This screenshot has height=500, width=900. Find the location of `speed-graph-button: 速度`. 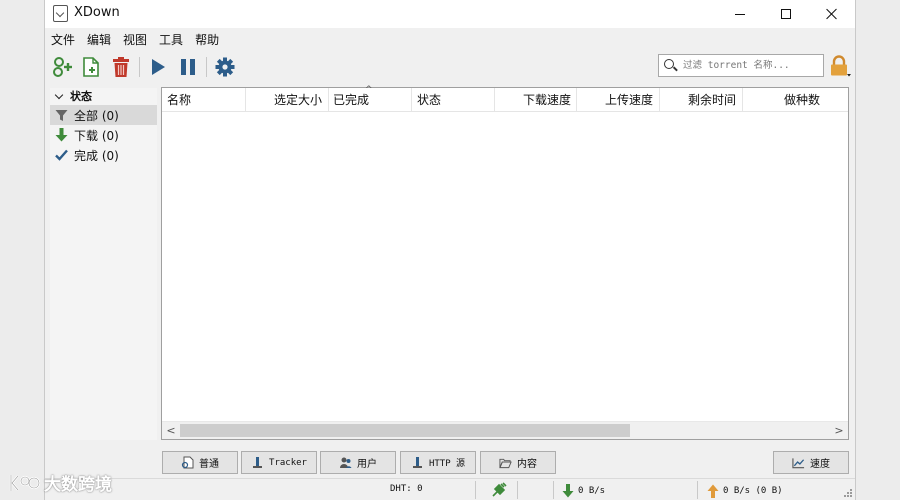

speed-graph-button: 速度 is located at coordinates (811, 462).